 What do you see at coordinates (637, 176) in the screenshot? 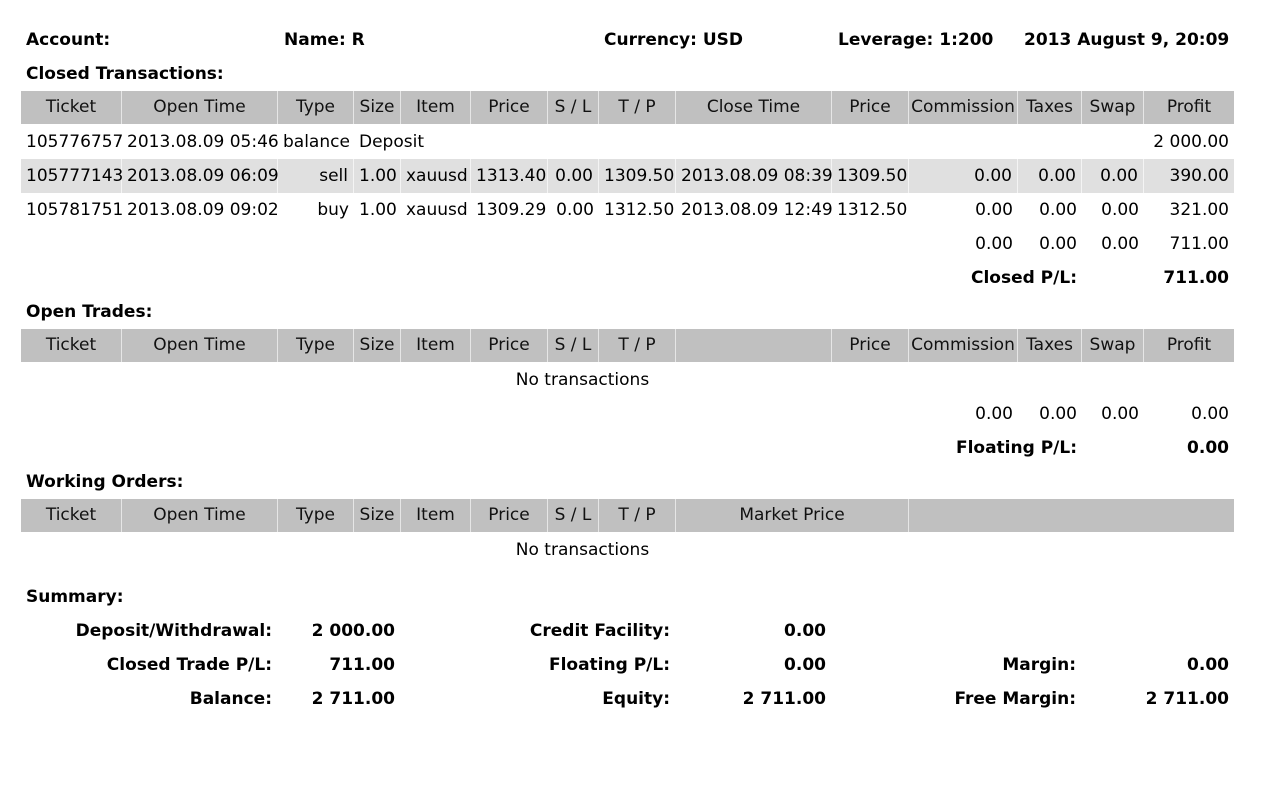
I see `tp-cell: 1309.50` at bounding box center [637, 176].